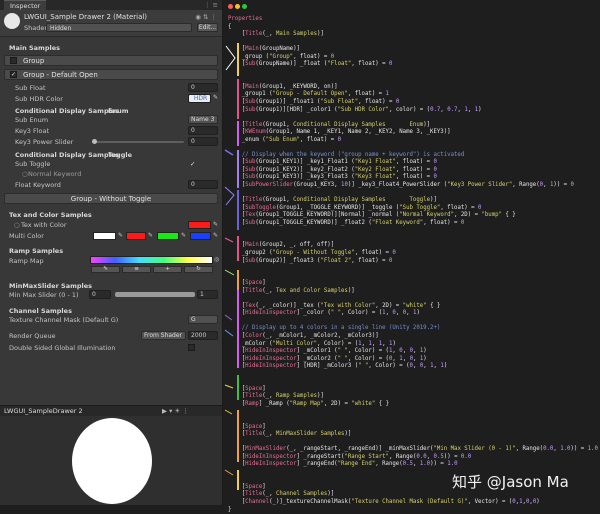  Describe the element at coordinates (111, 120) in the screenshot. I see `sub-enum-row: Sub Enum Name 3` at that location.